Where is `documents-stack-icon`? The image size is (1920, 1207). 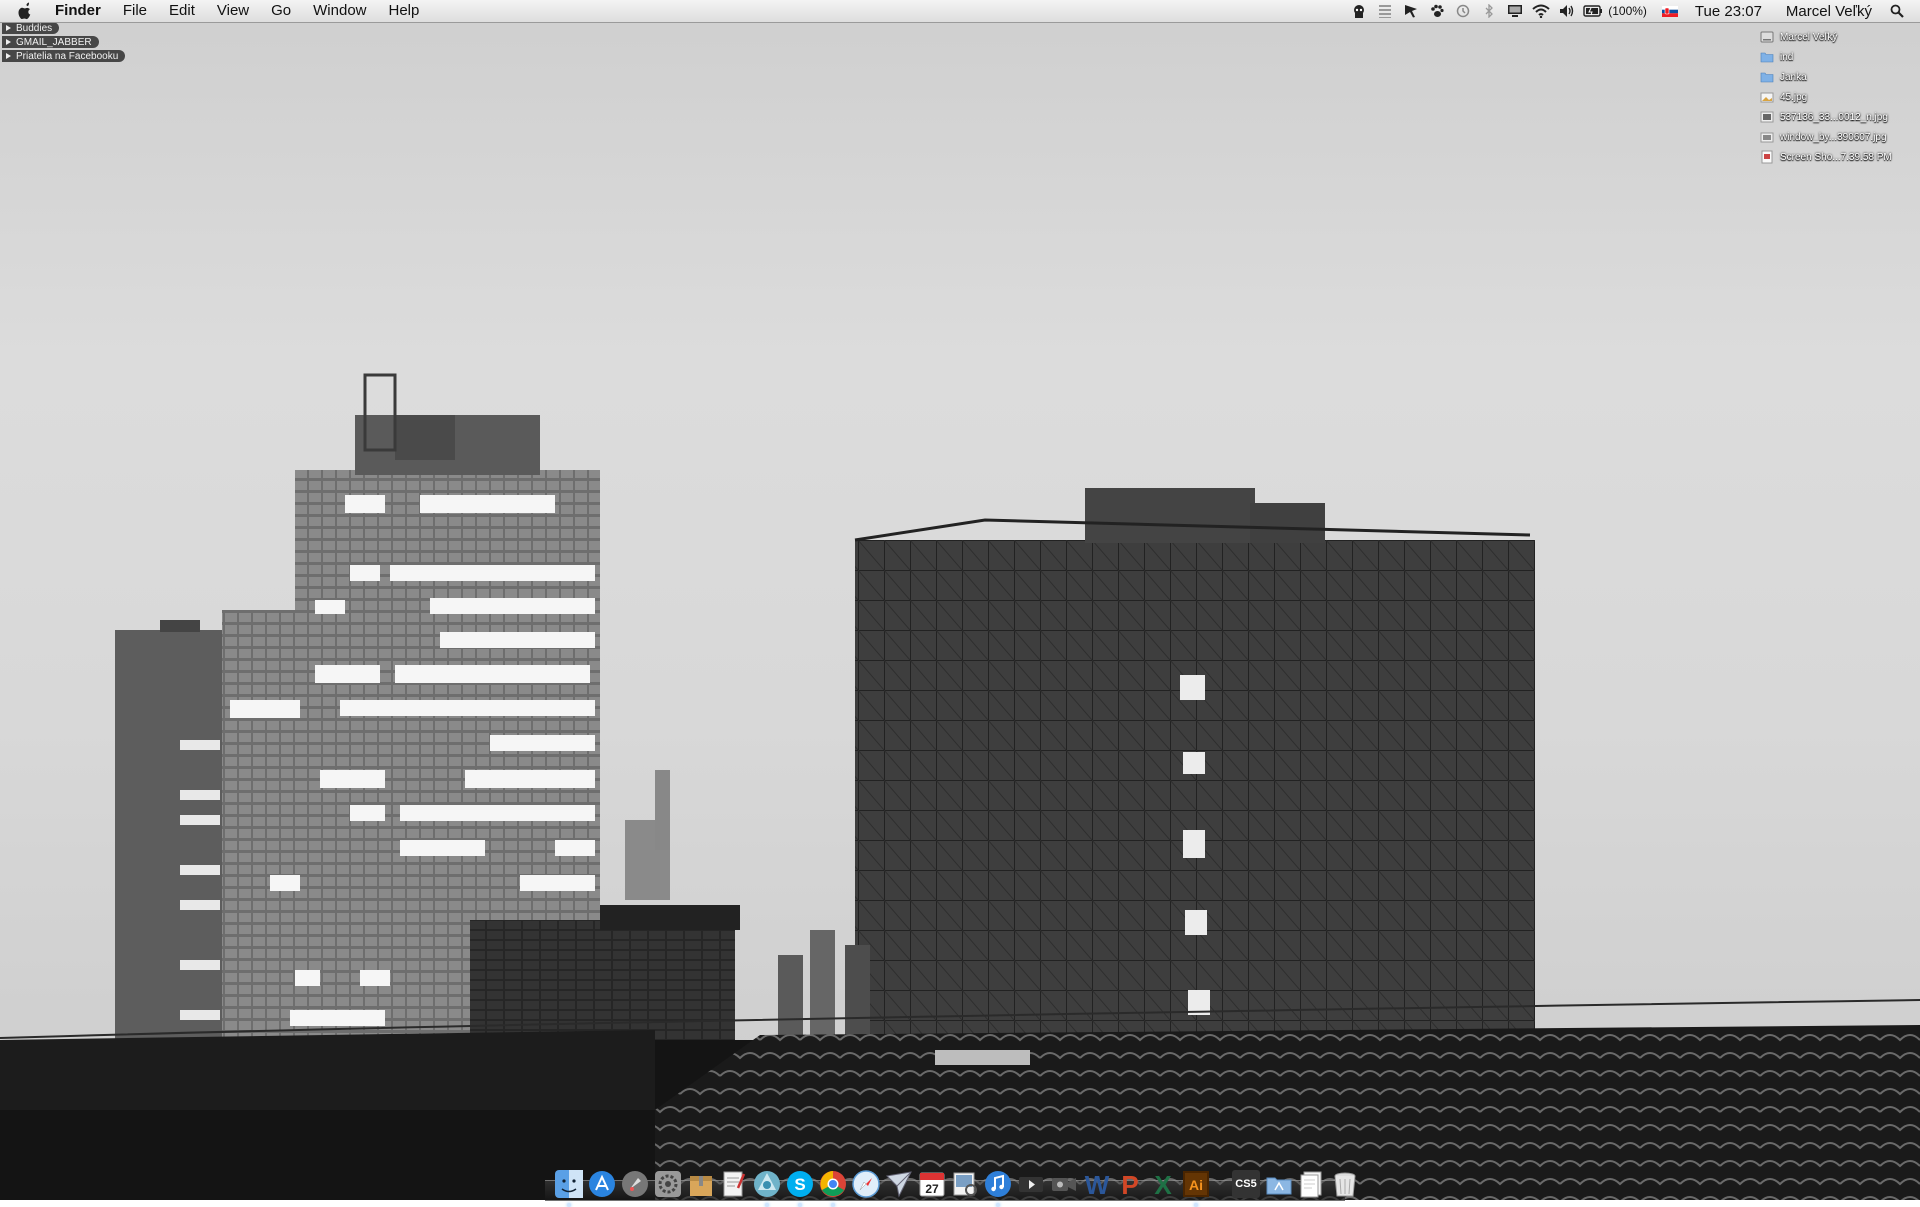 documents-stack-icon is located at coordinates (1312, 1184).